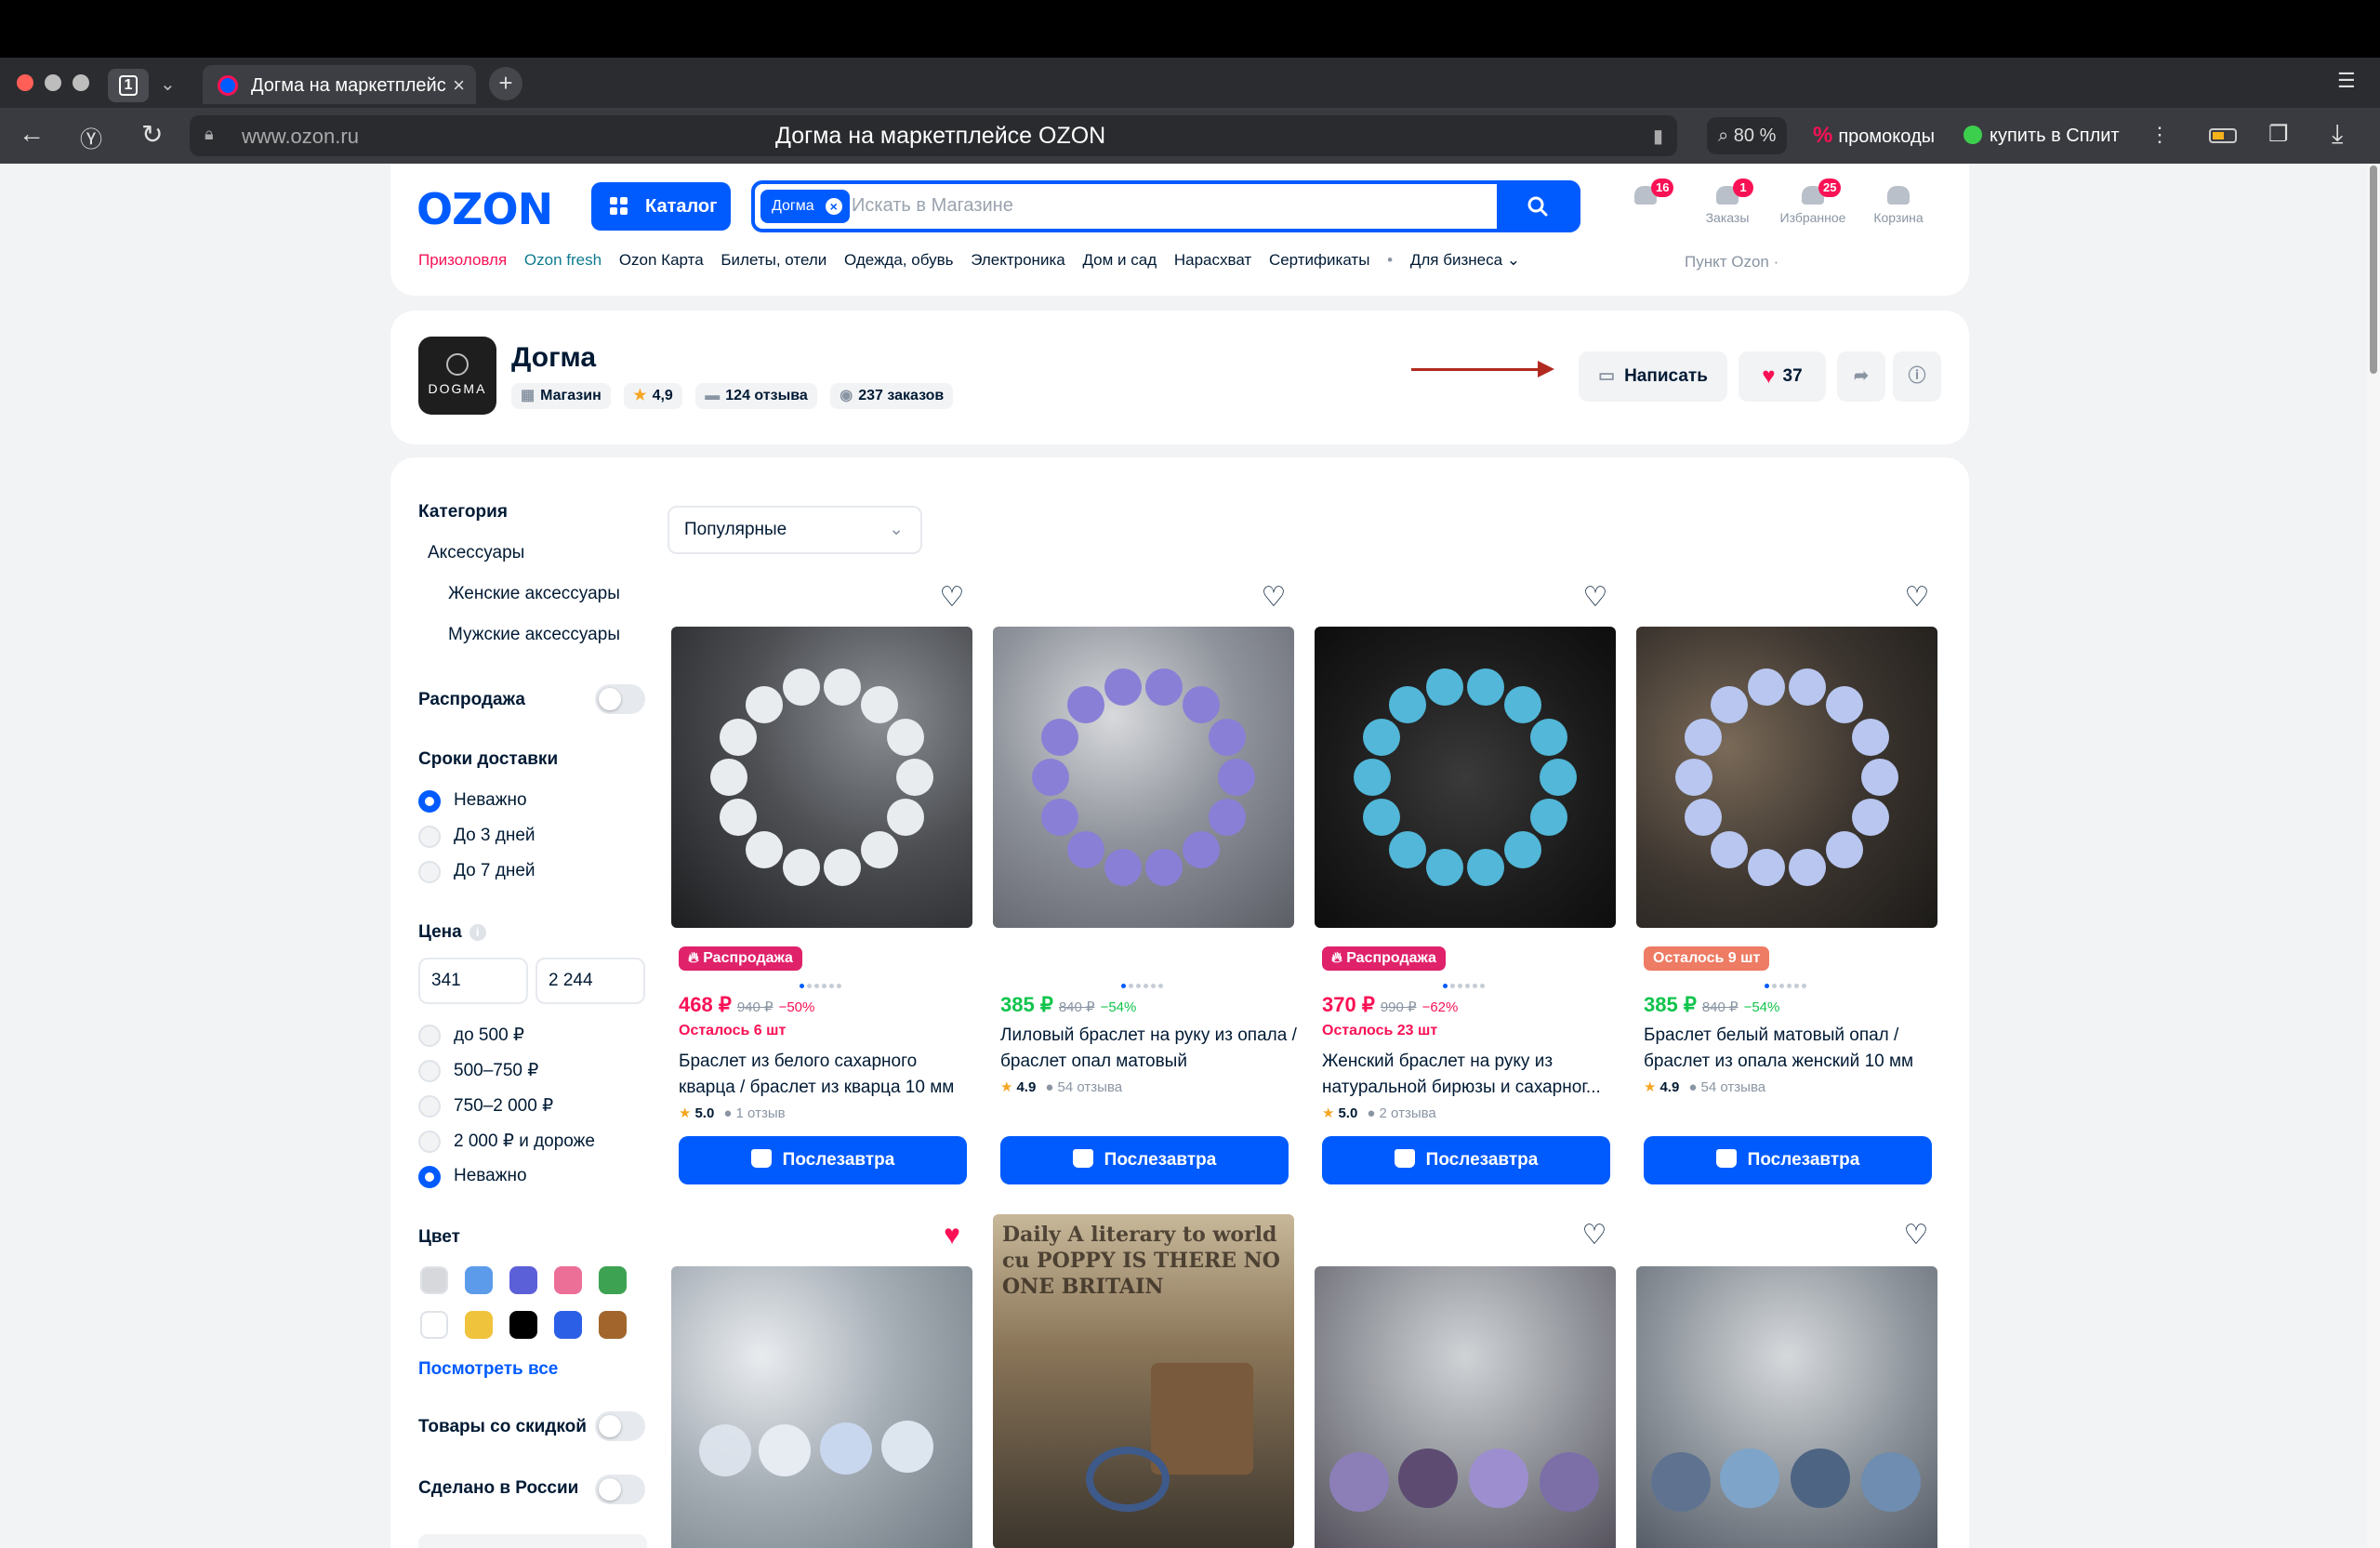 The image size is (2380, 1548). I want to click on product-rating: ★ 5.0 ● 1 отзыв, so click(732, 1113).